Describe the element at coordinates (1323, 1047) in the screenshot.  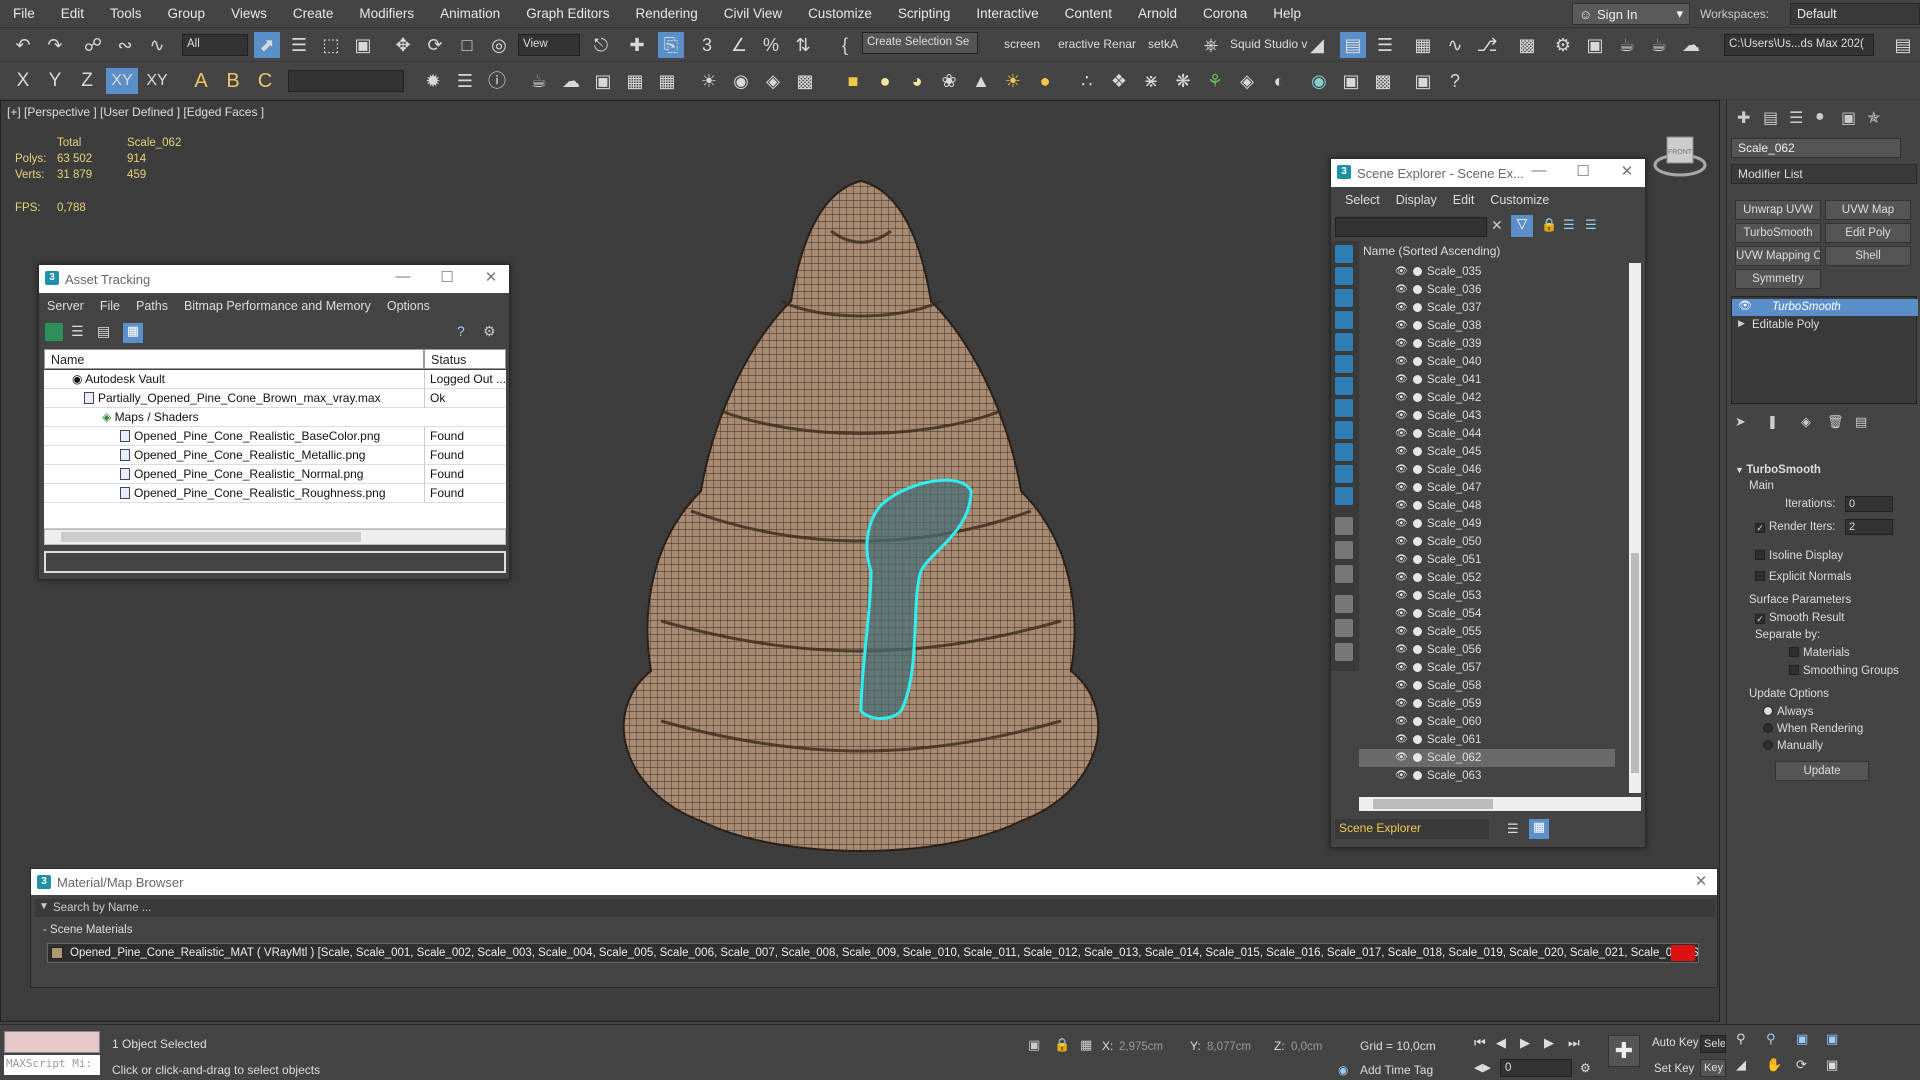
I see `z-coordinate-field: 0,0cm` at that location.